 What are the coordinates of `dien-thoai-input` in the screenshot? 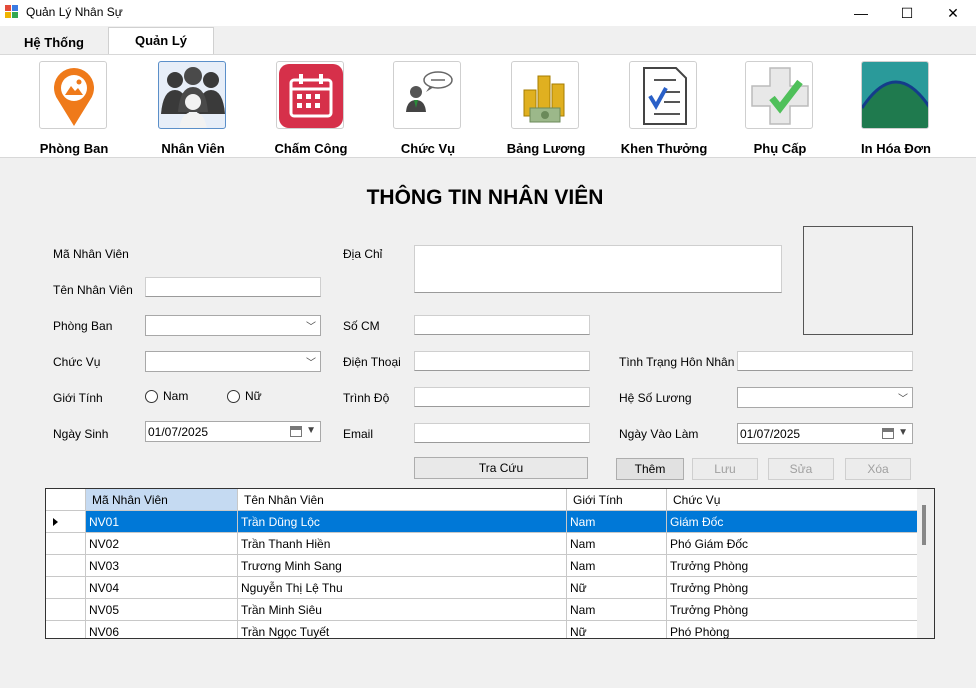 It's located at (502, 361).